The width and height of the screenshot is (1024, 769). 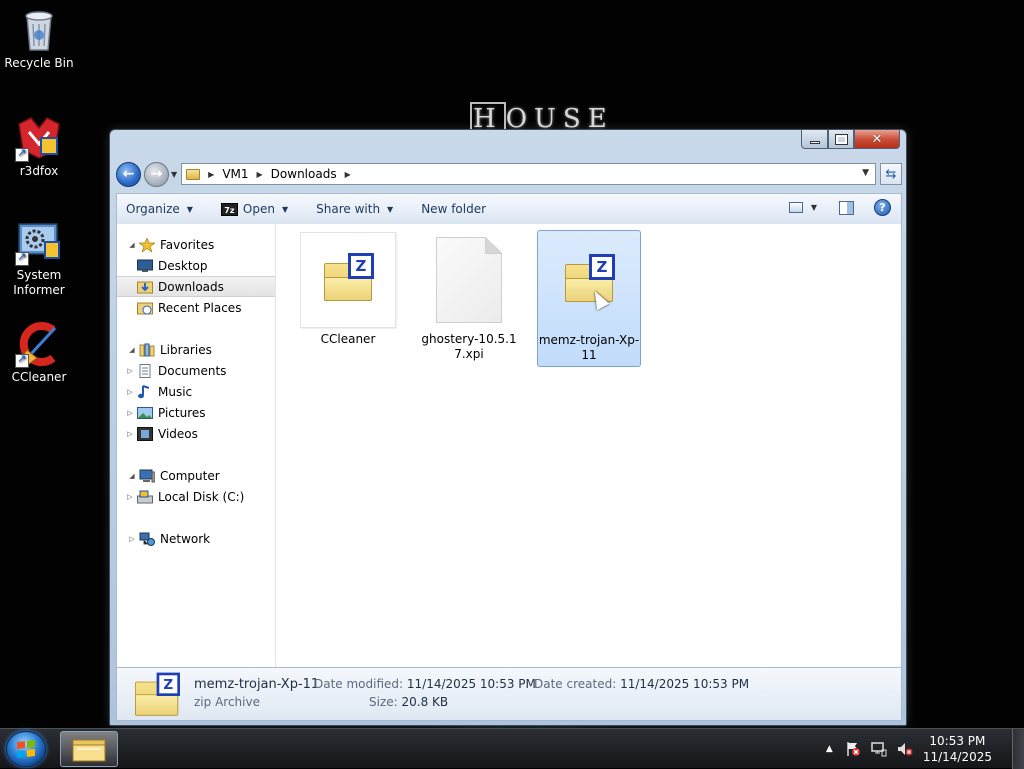 I want to click on show-desktop-button, so click(x=1018, y=749).